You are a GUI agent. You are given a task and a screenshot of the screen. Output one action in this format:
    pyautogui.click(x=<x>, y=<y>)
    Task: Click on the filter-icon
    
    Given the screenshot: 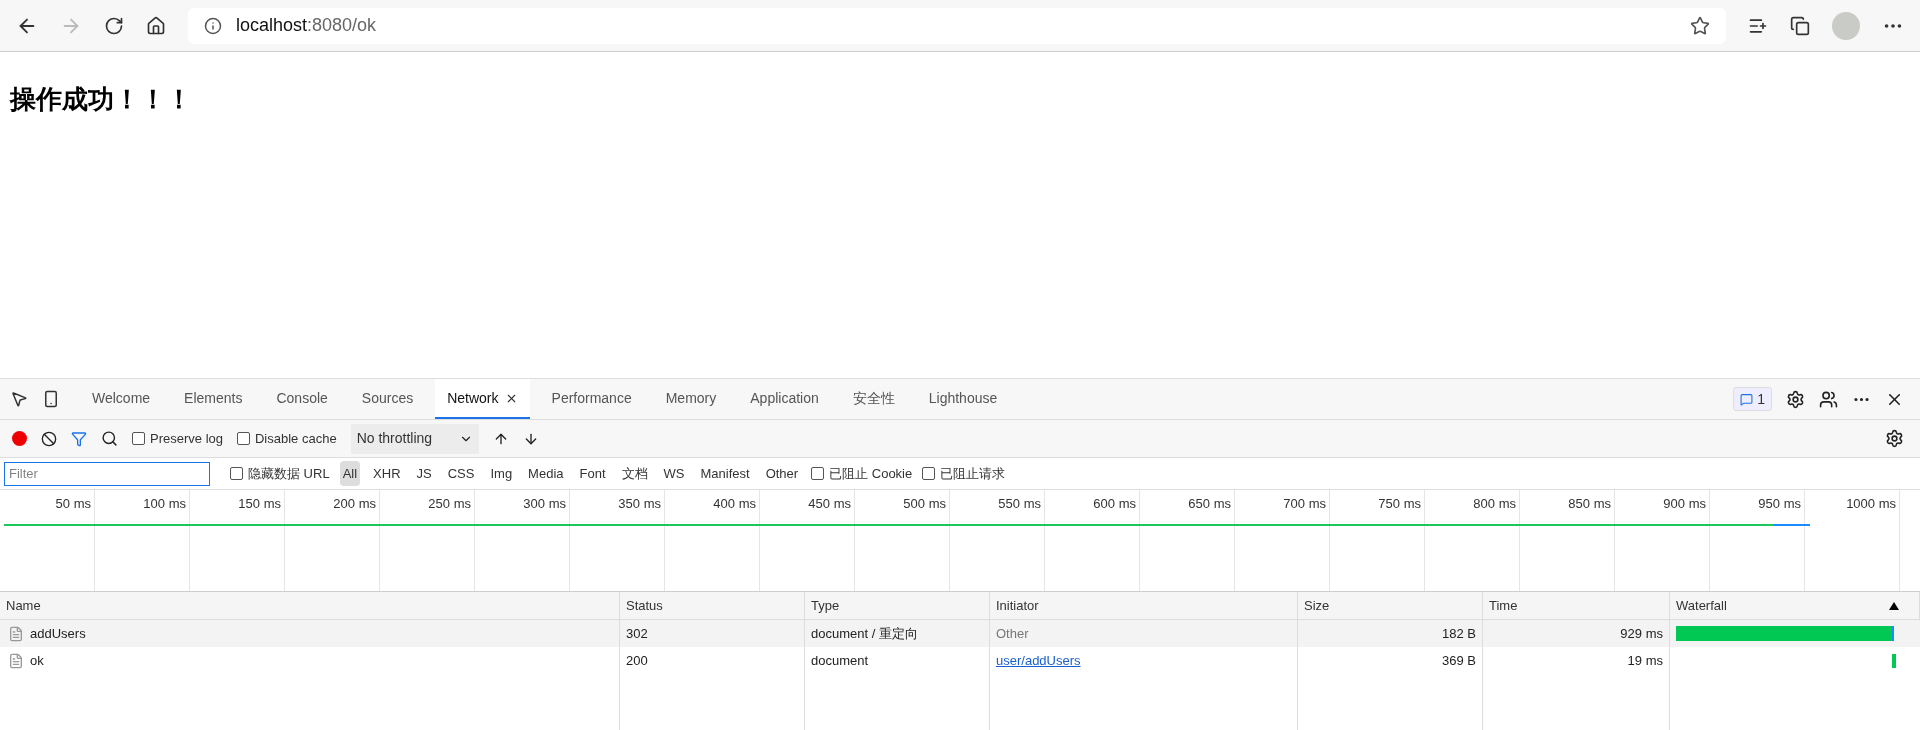 What is the action you would take?
    pyautogui.click(x=79, y=438)
    